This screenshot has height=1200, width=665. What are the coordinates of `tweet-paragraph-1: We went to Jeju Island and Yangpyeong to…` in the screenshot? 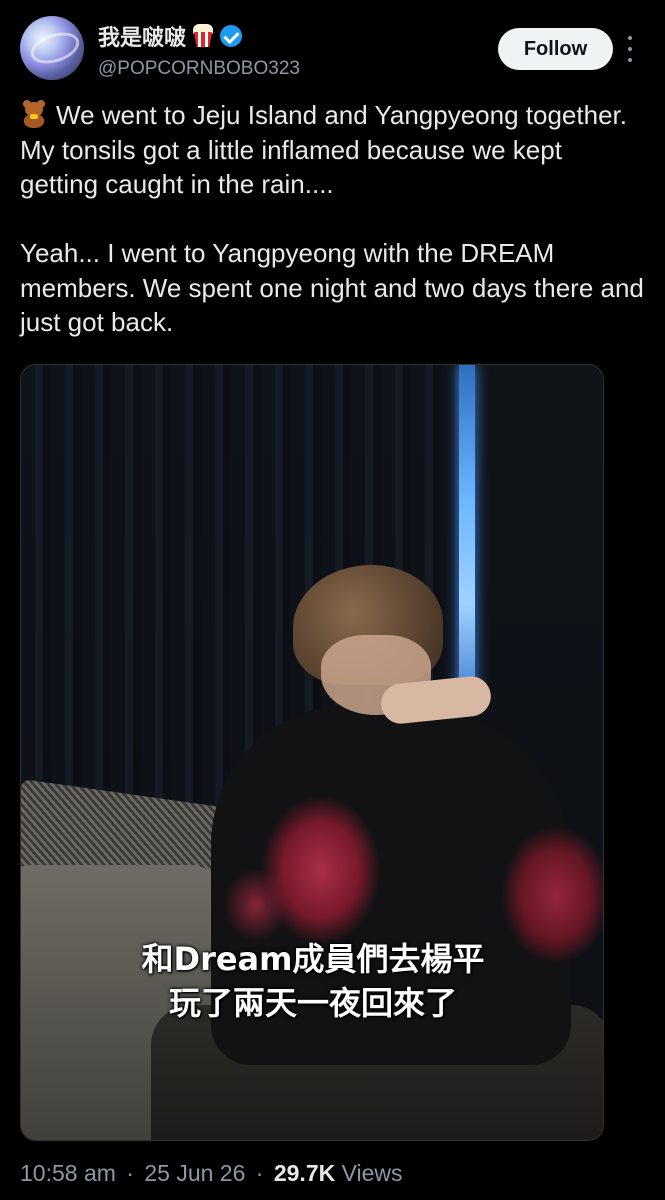 It's located at (332, 150).